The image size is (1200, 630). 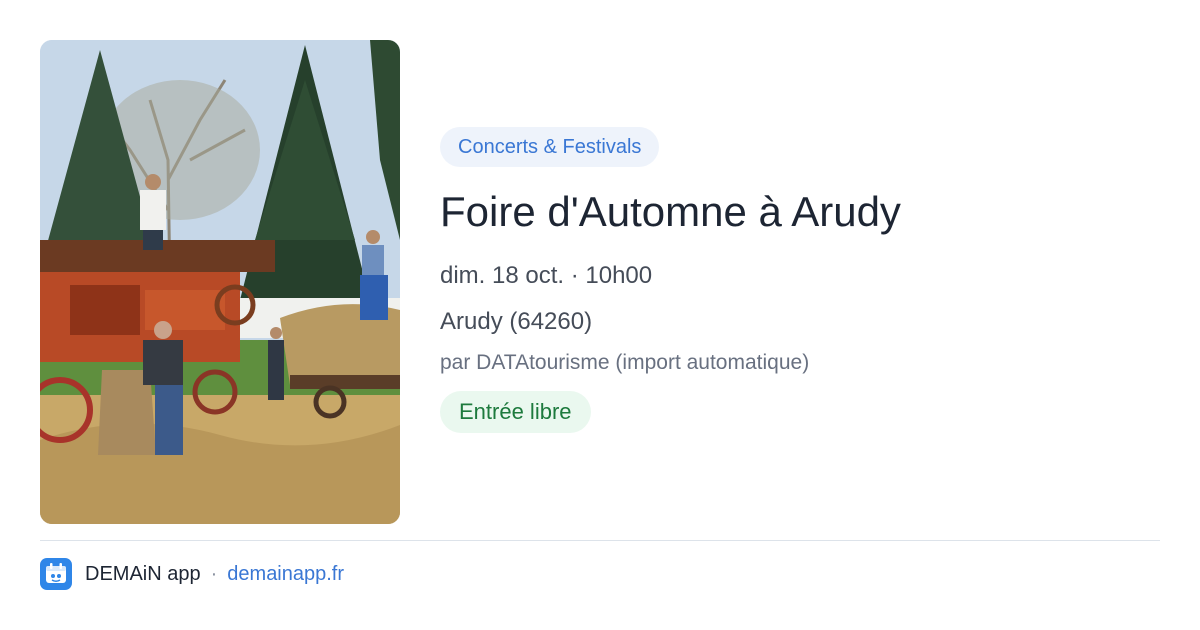 I want to click on event-title: Foire d'Automne à Arudy, so click(x=670, y=211).